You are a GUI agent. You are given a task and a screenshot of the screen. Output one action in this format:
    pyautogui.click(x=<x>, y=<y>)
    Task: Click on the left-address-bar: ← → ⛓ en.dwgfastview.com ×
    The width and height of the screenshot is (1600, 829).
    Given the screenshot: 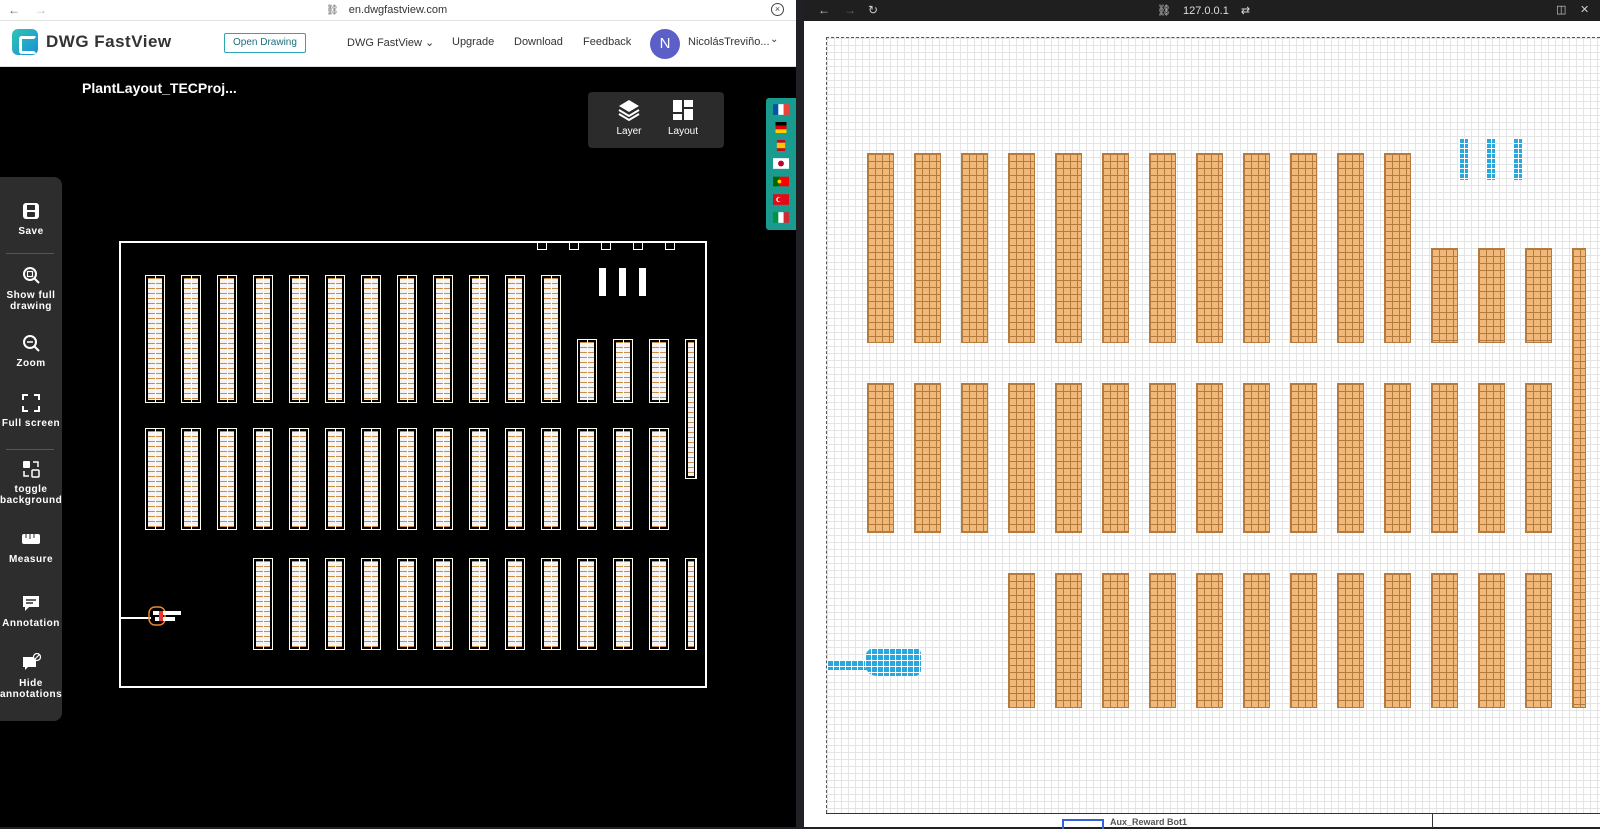 What is the action you would take?
    pyautogui.click(x=398, y=10)
    